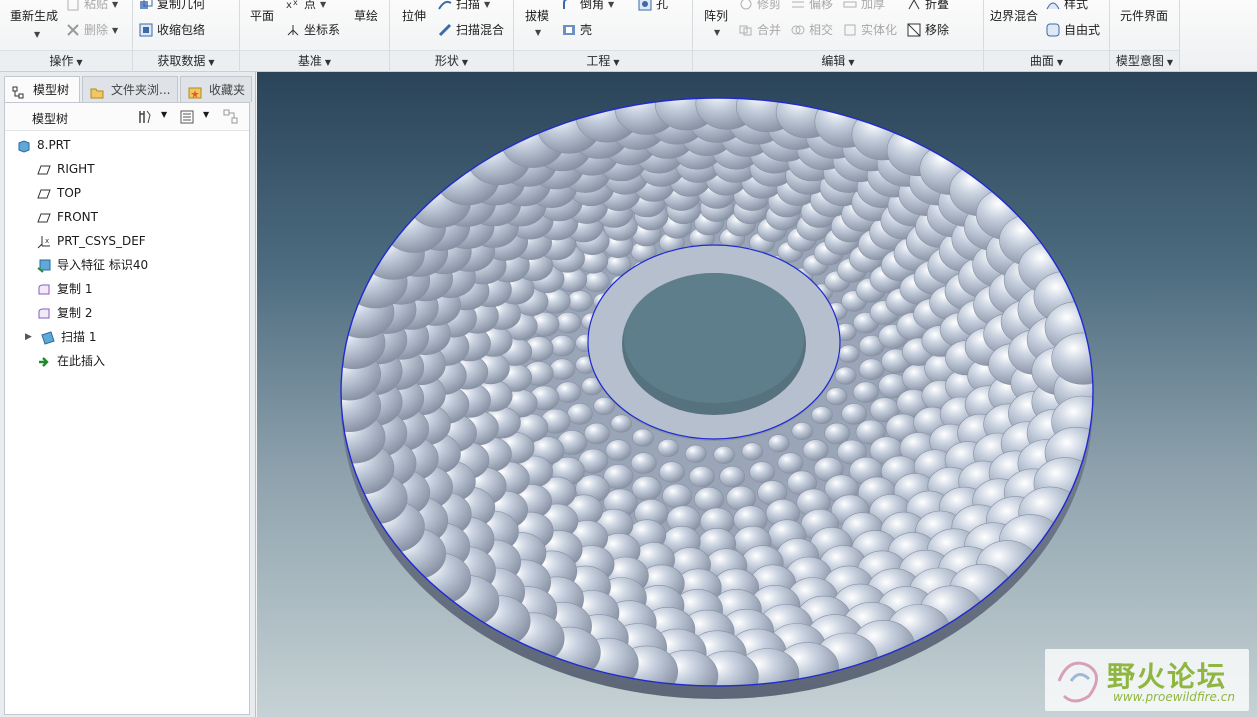 This screenshot has height=717, width=1257. Describe the element at coordinates (414, 16) in the screenshot. I see `extrude-button: 拉伸` at that location.